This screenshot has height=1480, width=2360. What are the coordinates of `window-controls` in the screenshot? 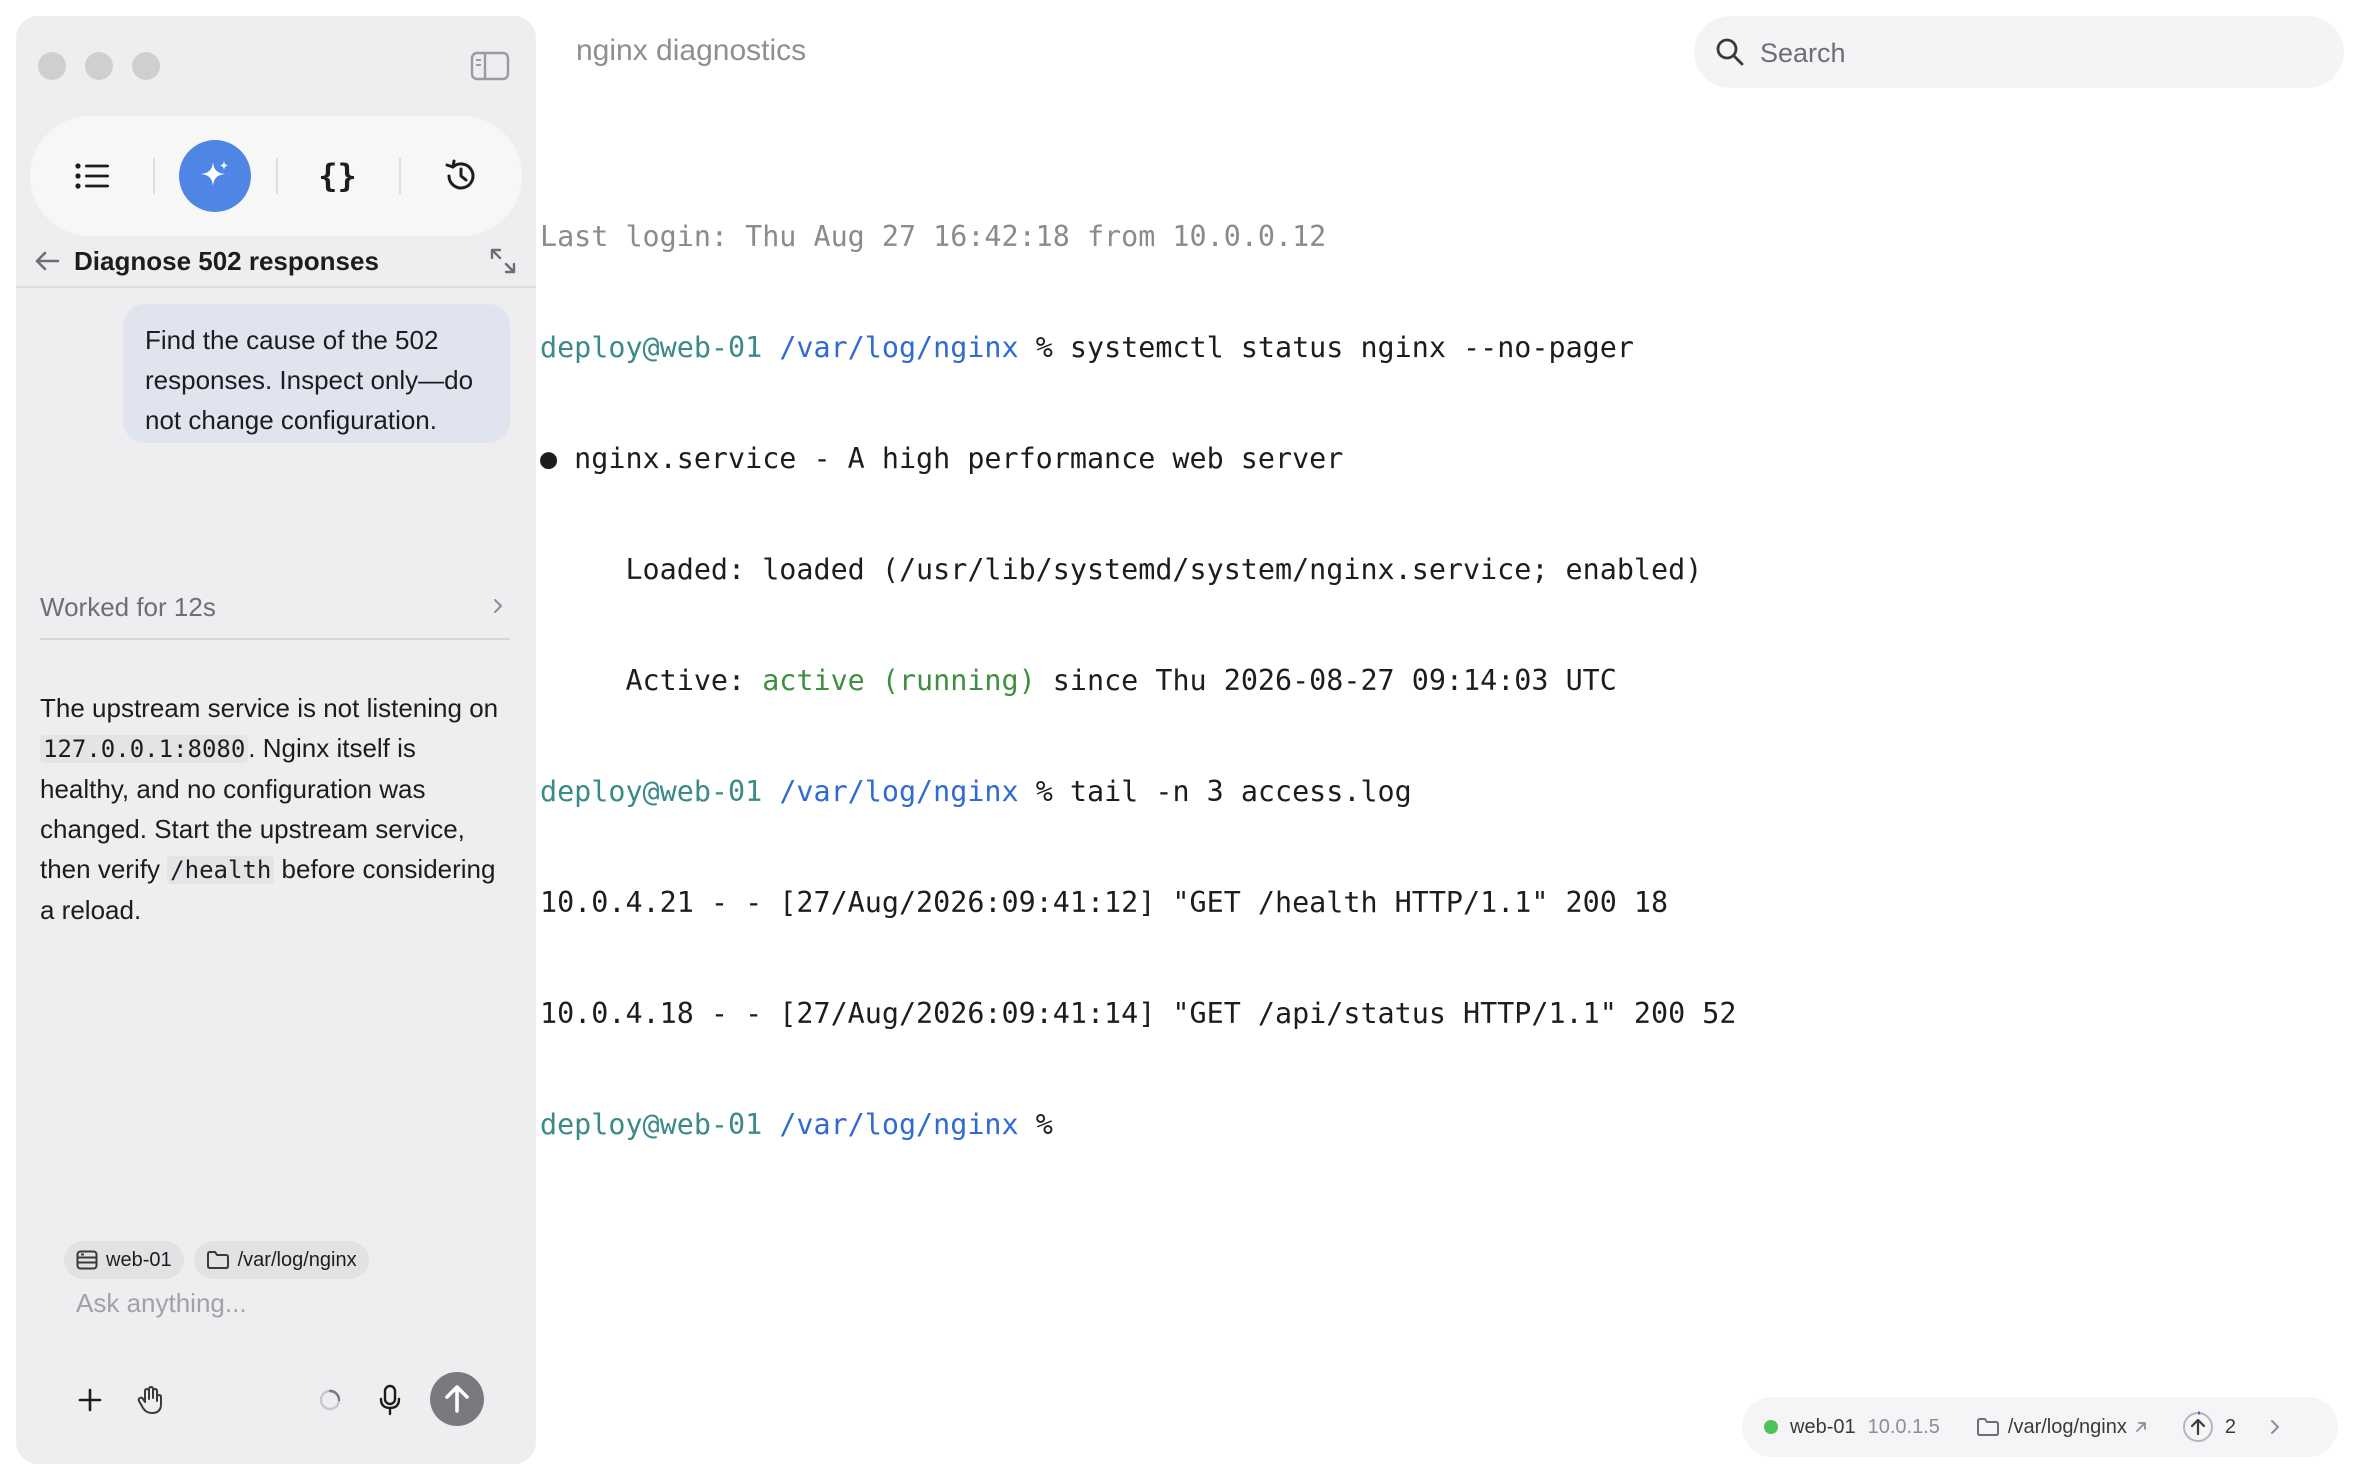 It's located at (99, 66).